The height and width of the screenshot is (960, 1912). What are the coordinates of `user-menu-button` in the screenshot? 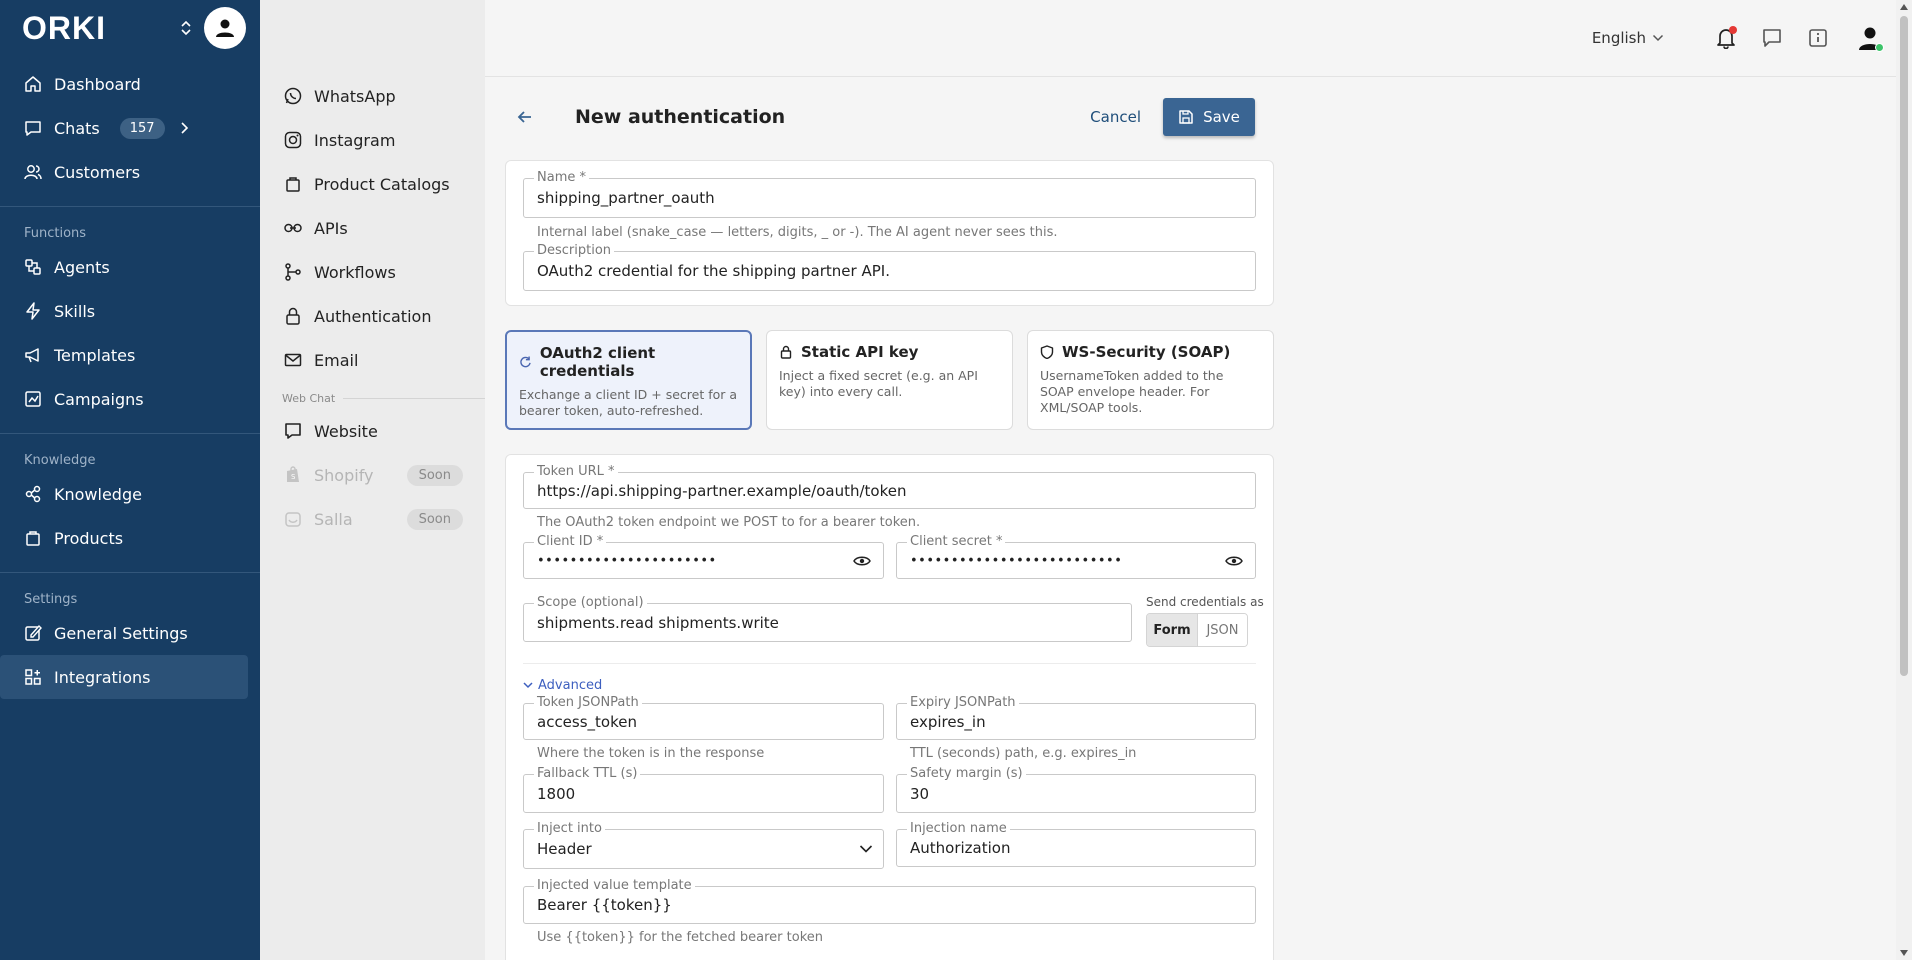 It's located at (1870, 38).